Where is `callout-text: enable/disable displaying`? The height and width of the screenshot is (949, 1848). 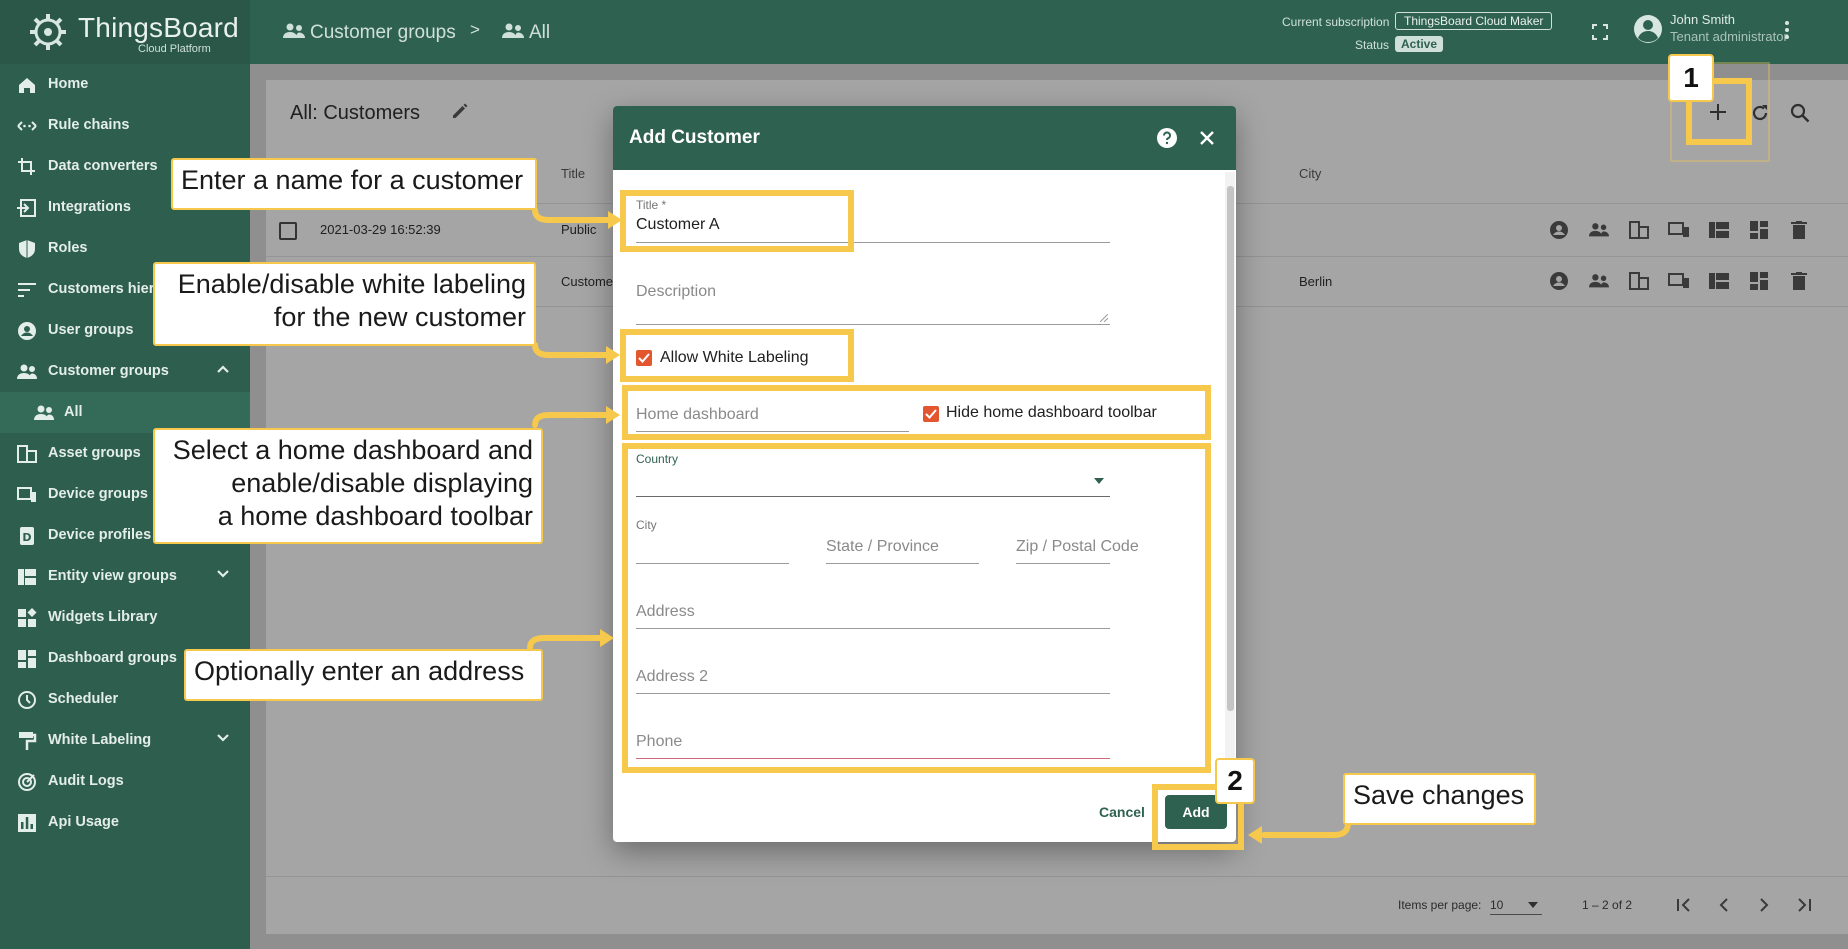 callout-text: enable/disable displaying is located at coordinates (382, 483).